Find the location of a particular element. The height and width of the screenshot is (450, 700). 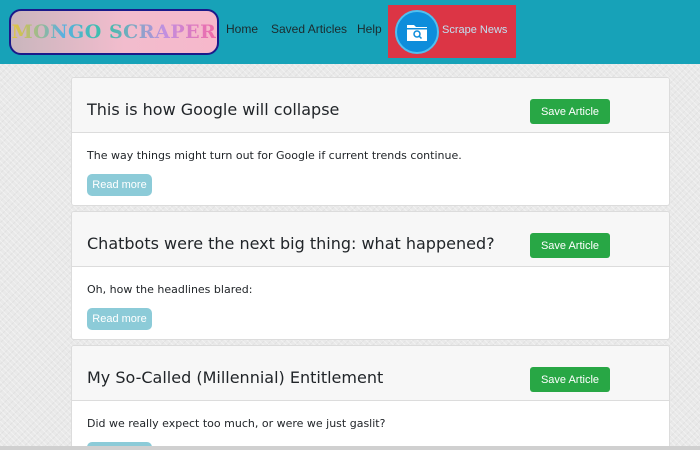

brand-text: MONGO SCRAPER is located at coordinates (114, 32).